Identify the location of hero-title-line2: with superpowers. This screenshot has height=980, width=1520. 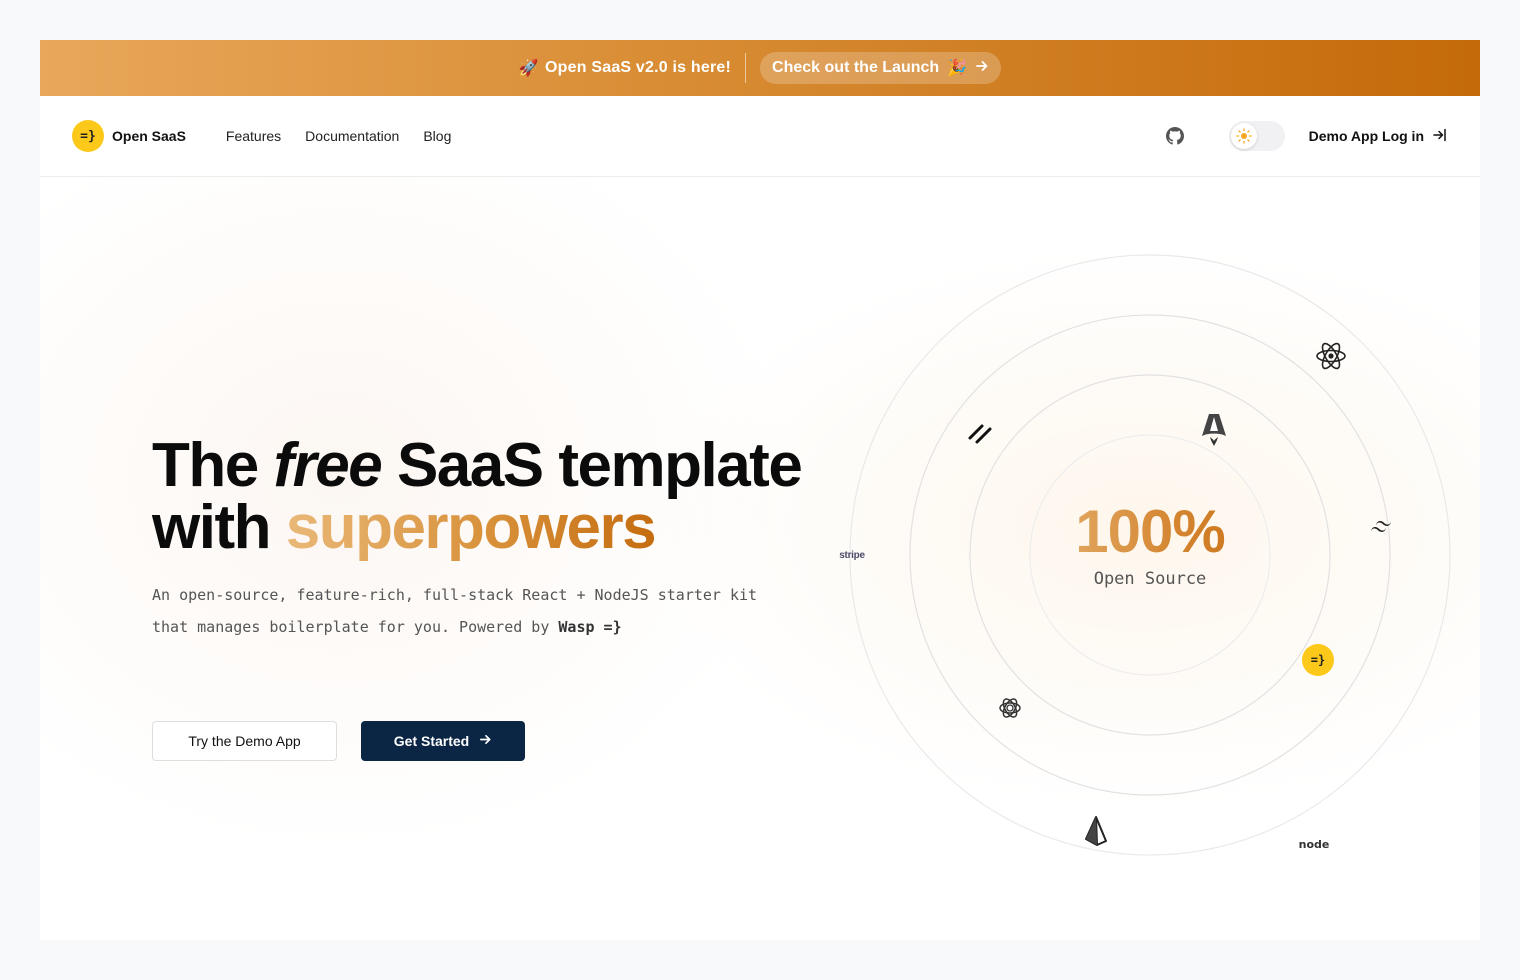
(476, 528).